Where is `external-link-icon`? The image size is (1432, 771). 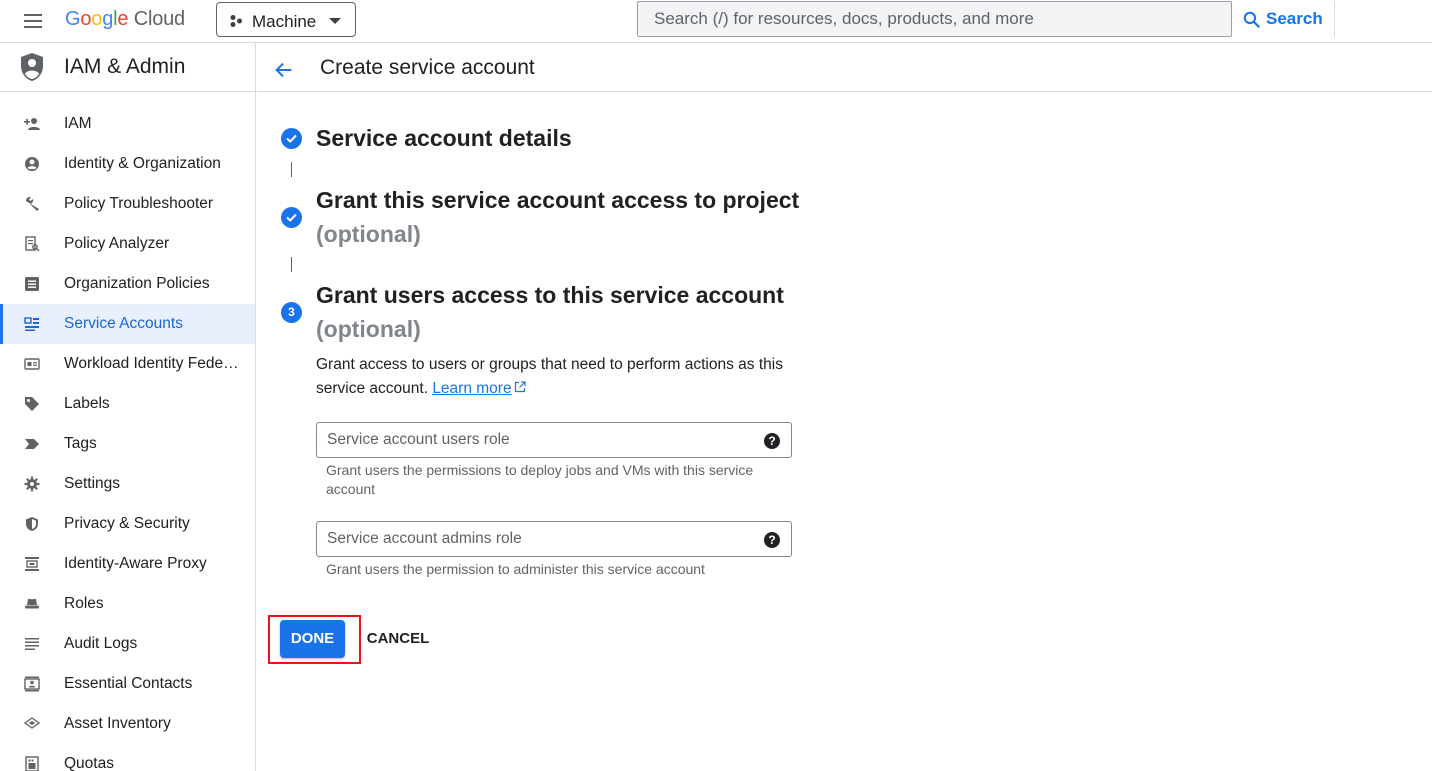
external-link-icon is located at coordinates (520, 387).